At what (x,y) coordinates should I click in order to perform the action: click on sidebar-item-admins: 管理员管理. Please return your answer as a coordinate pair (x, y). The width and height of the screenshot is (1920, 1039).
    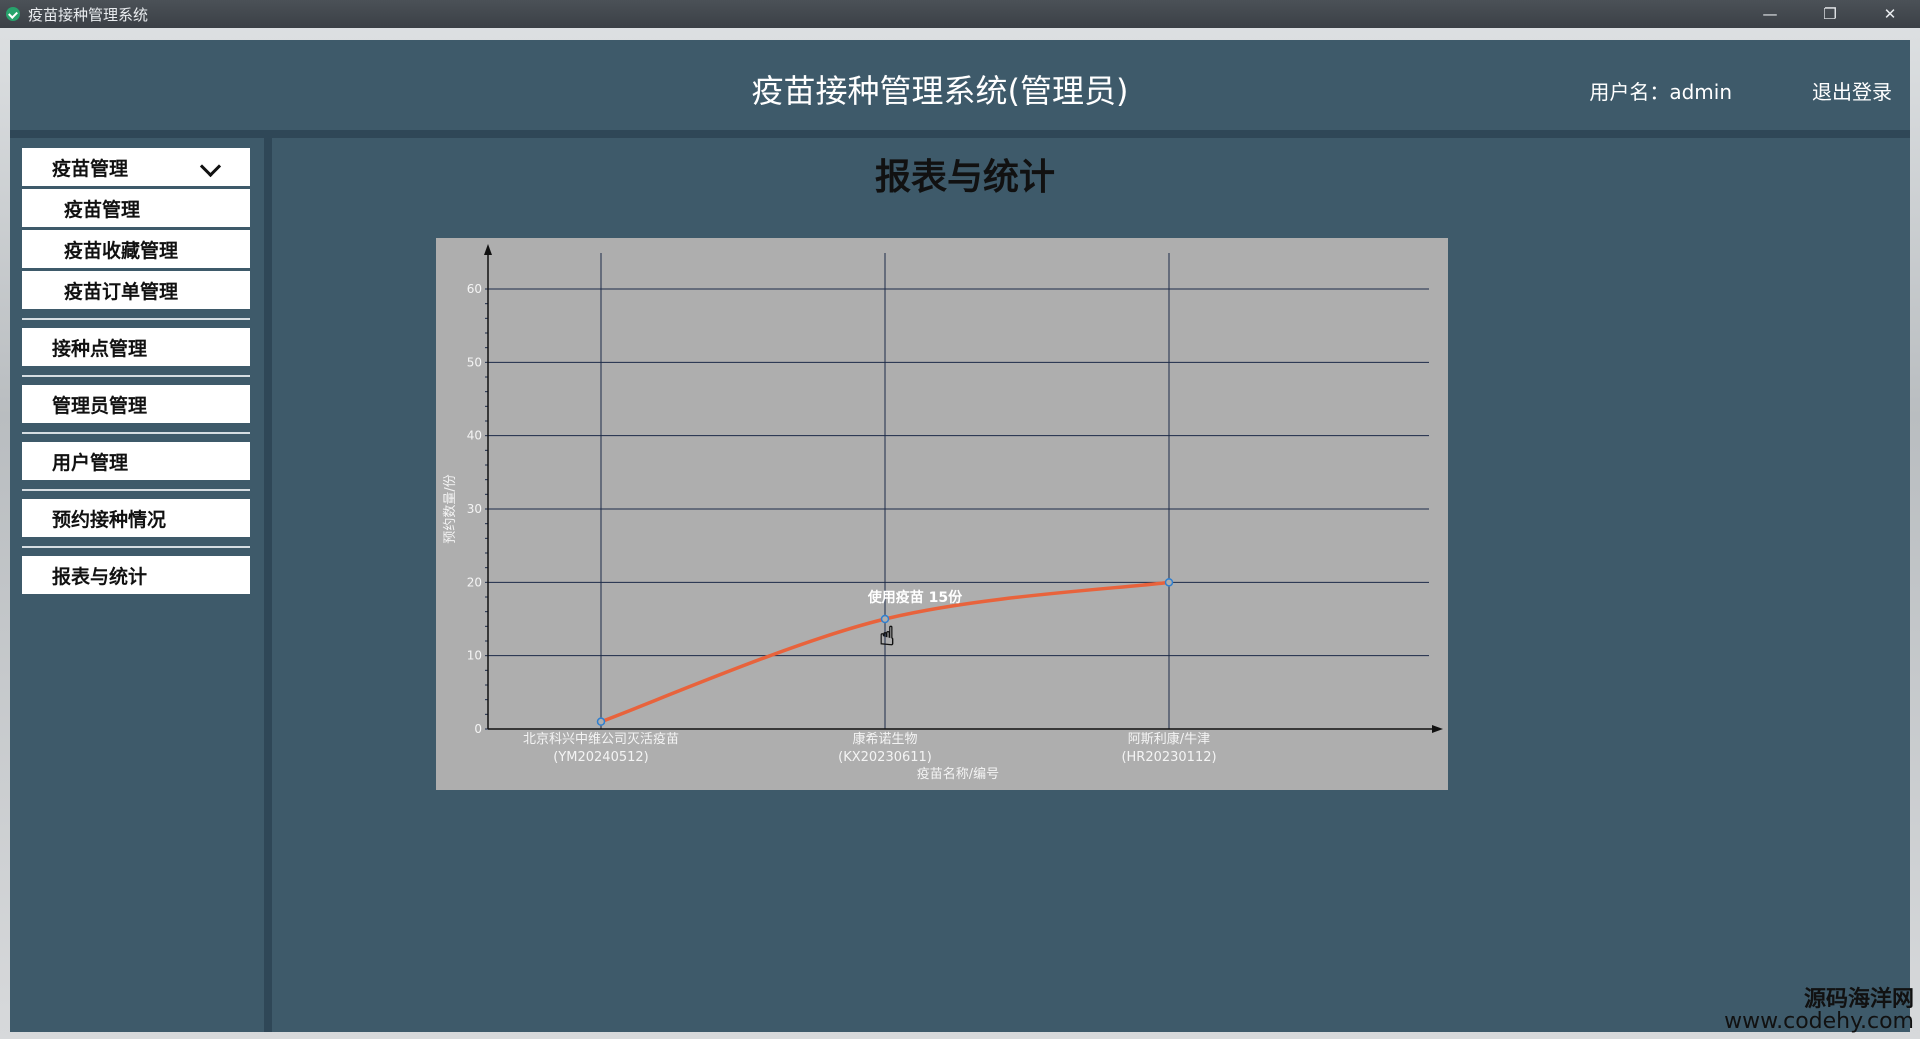
    Looking at the image, I should click on (136, 404).